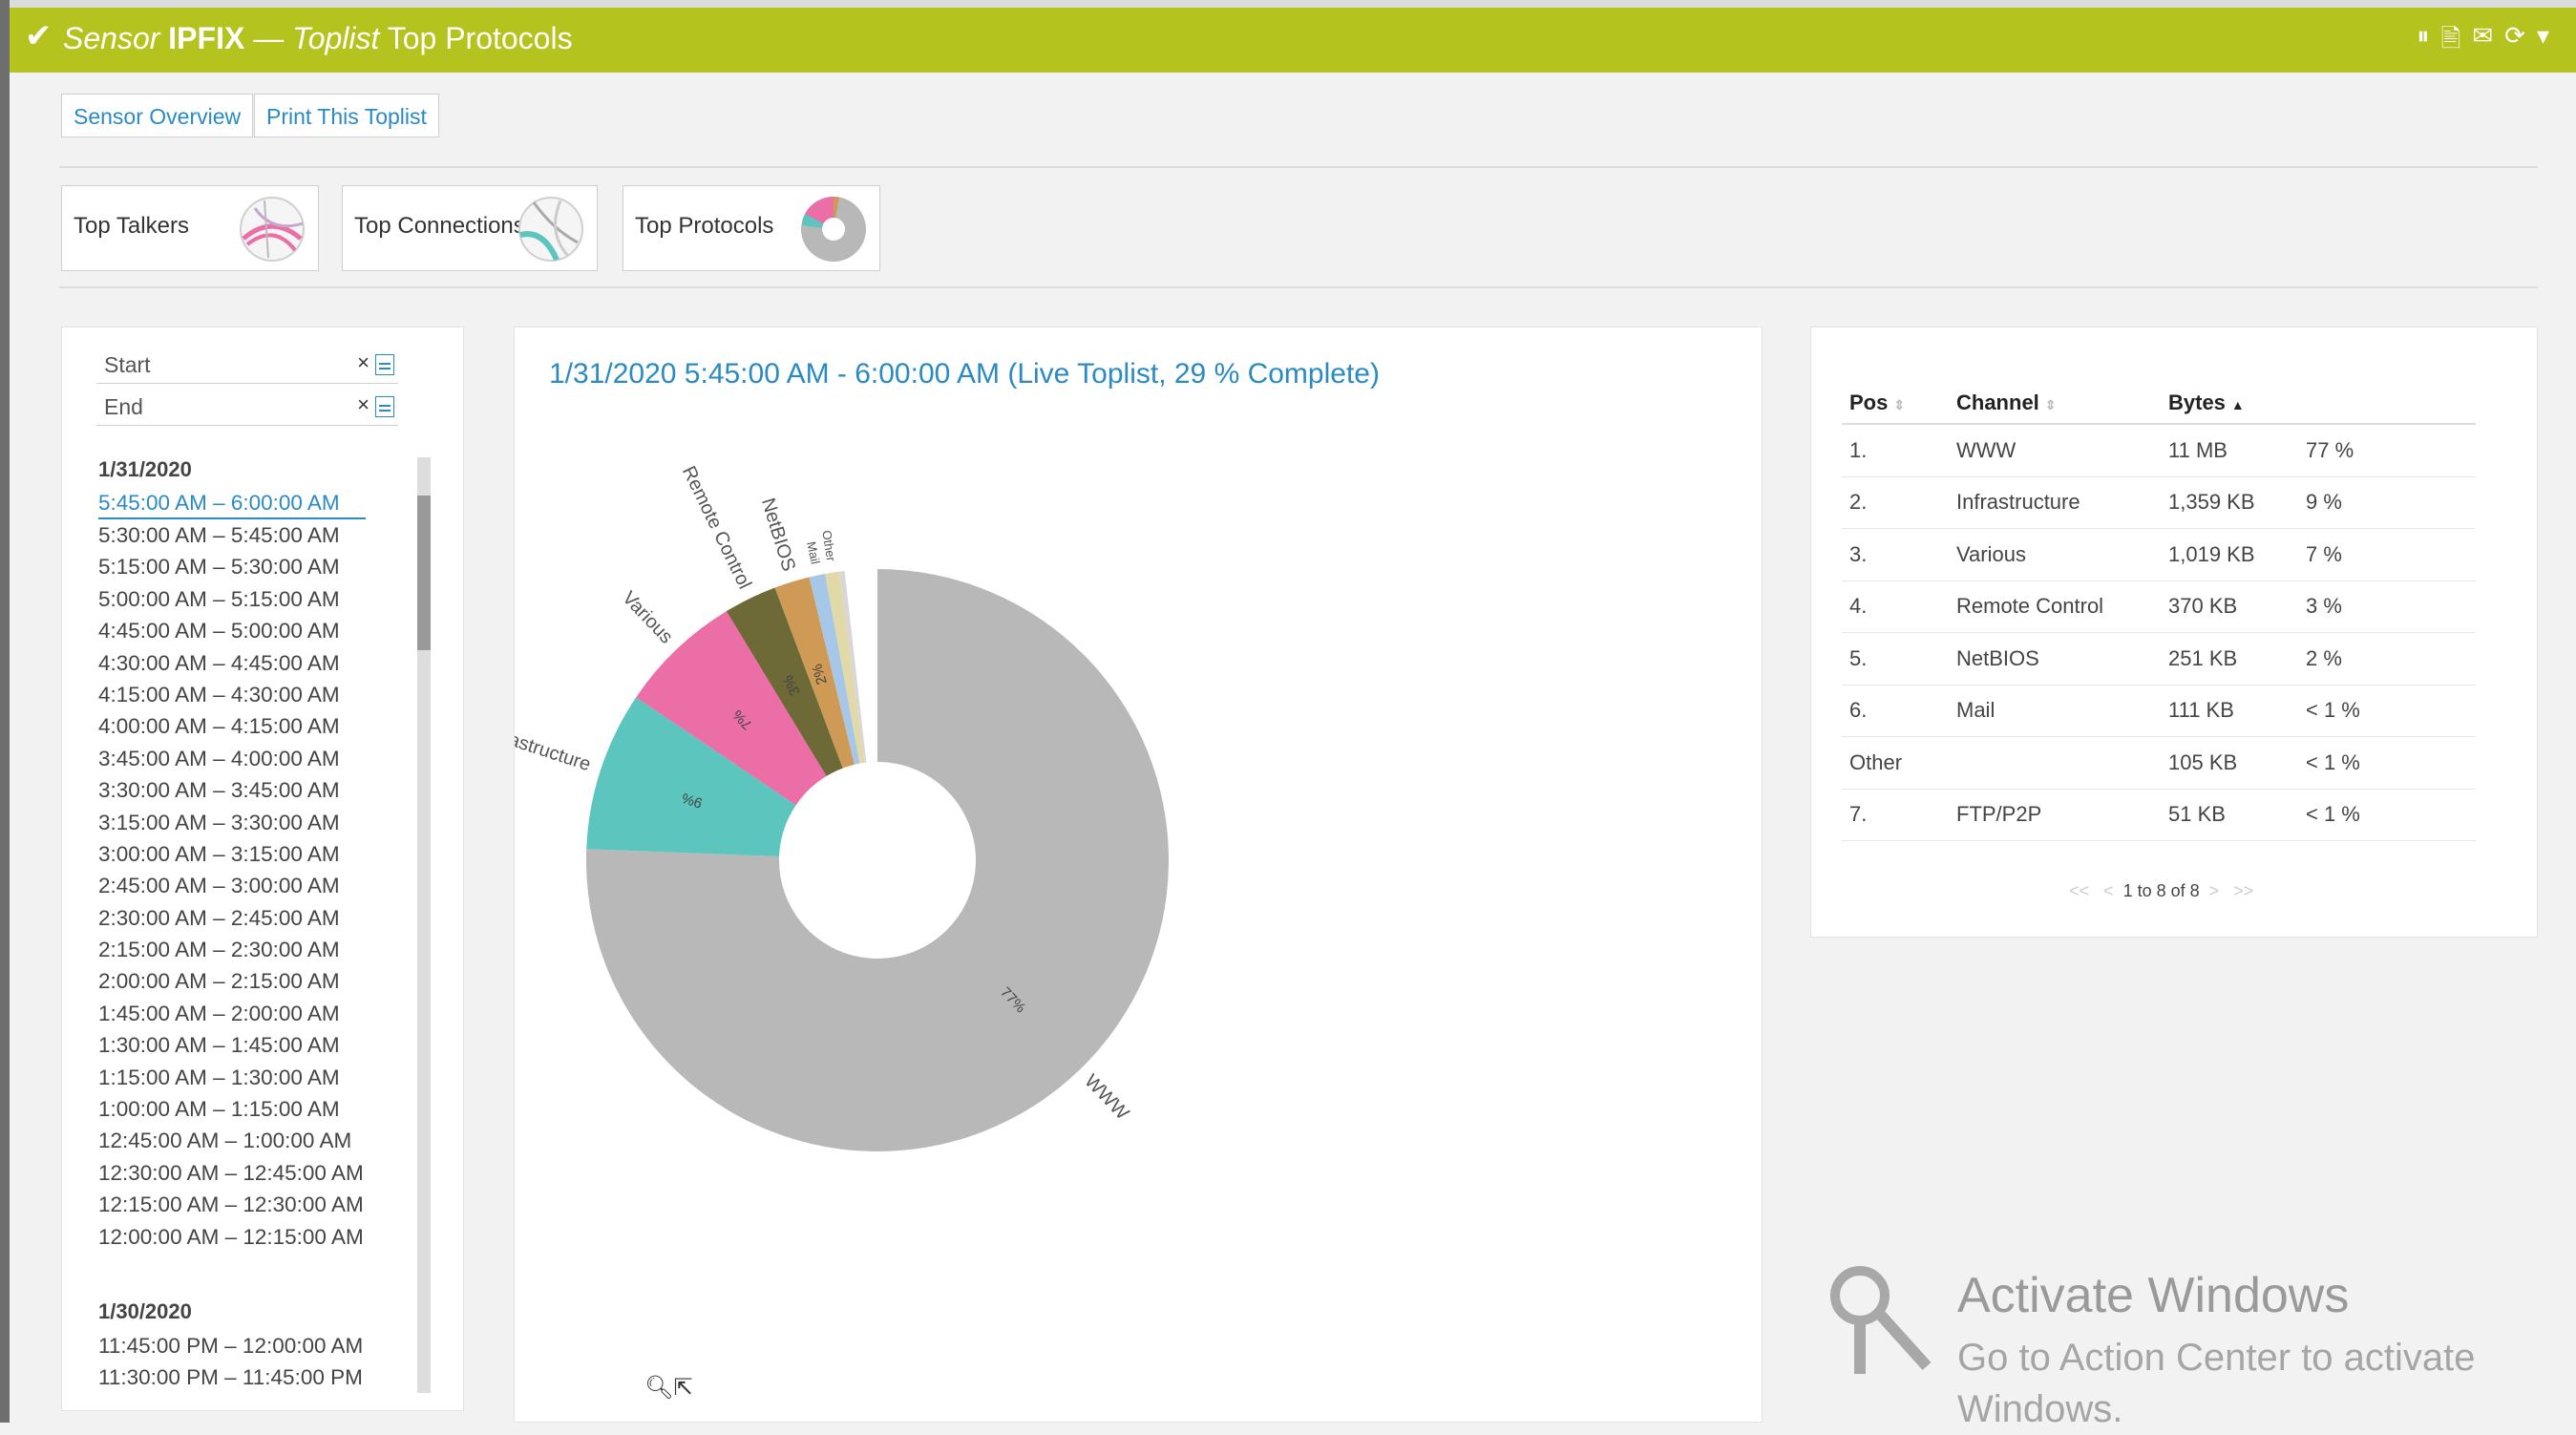 Image resolution: width=2576 pixels, height=1435 pixels. What do you see at coordinates (2243, 890) in the screenshot?
I see `last-page-button: >>` at bounding box center [2243, 890].